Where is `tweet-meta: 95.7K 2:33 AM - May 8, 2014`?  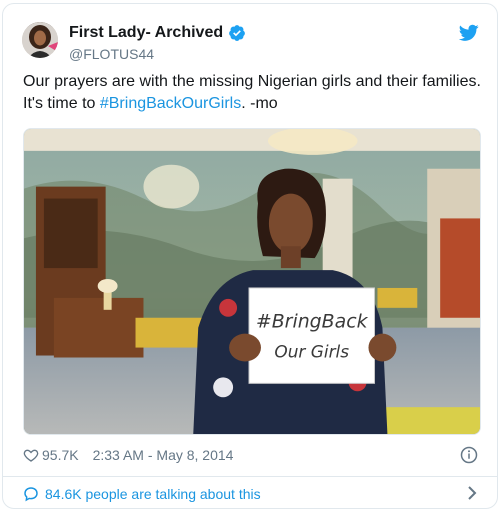
tweet-meta: 95.7K 2:33 AM - May 8, 2014 is located at coordinates (137, 455).